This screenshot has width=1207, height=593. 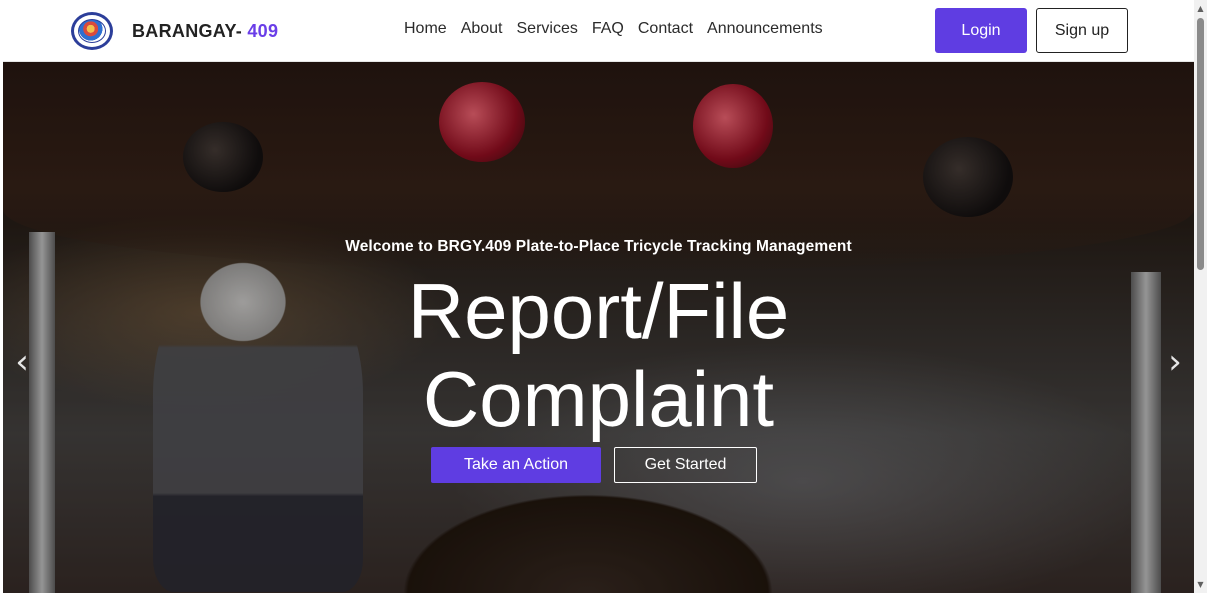 What do you see at coordinates (685, 465) in the screenshot?
I see `get-started-button: Get Started` at bounding box center [685, 465].